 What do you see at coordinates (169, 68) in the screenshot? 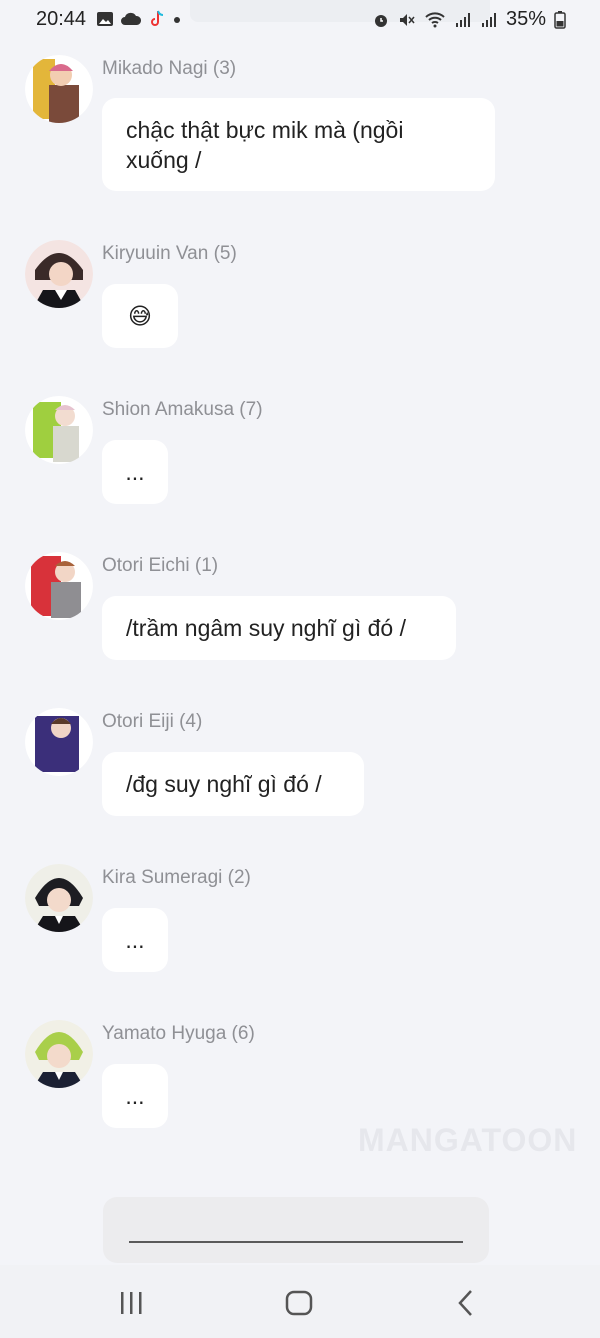
I see `sender-name: Mikado Nagi (3)` at bounding box center [169, 68].